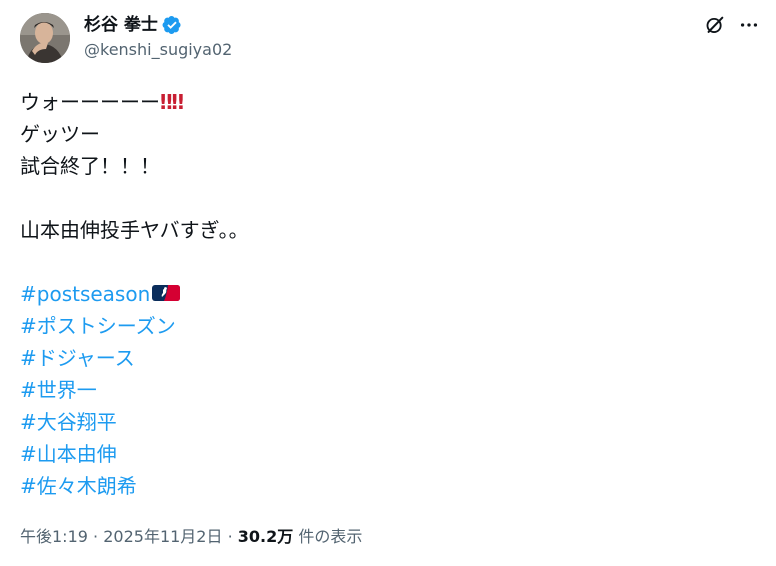 The width and height of the screenshot is (776, 566). What do you see at coordinates (77, 358) in the screenshot?
I see `hashtag-link: #ドジャース` at bounding box center [77, 358].